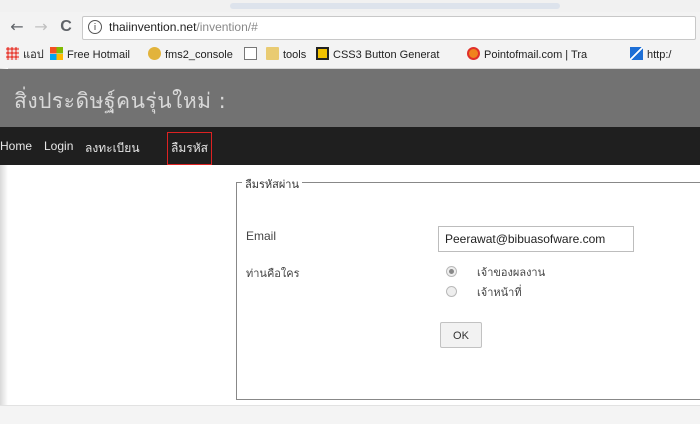  What do you see at coordinates (451, 291) in the screenshot?
I see `radio-staff` at bounding box center [451, 291].